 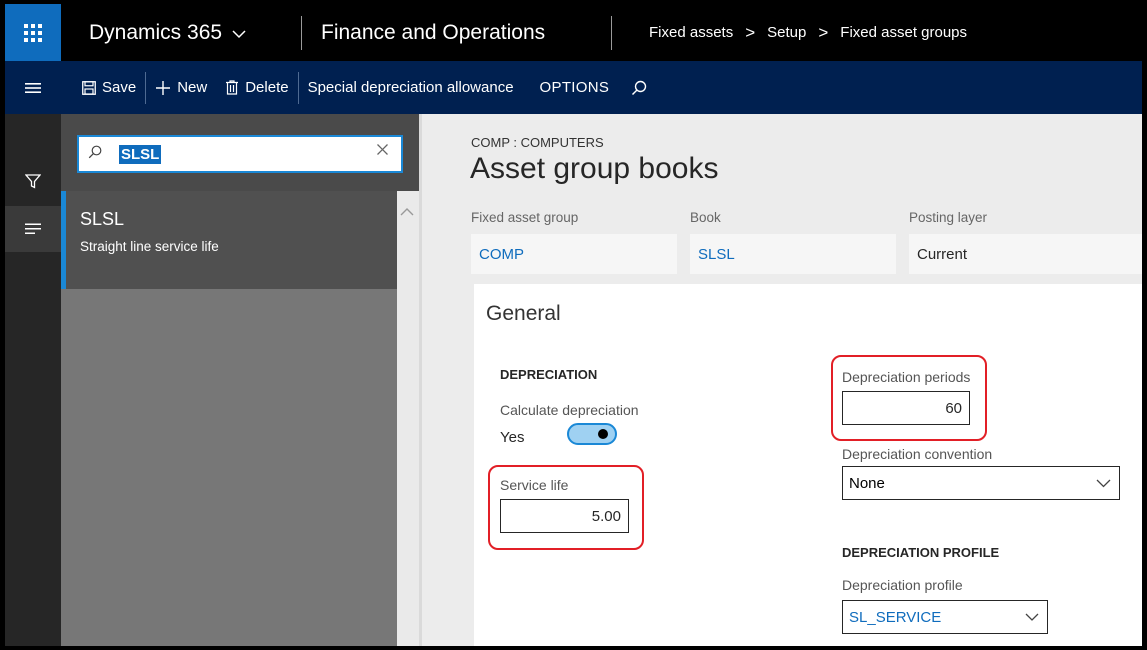 I want to click on pane-divider, so click(x=420, y=380).